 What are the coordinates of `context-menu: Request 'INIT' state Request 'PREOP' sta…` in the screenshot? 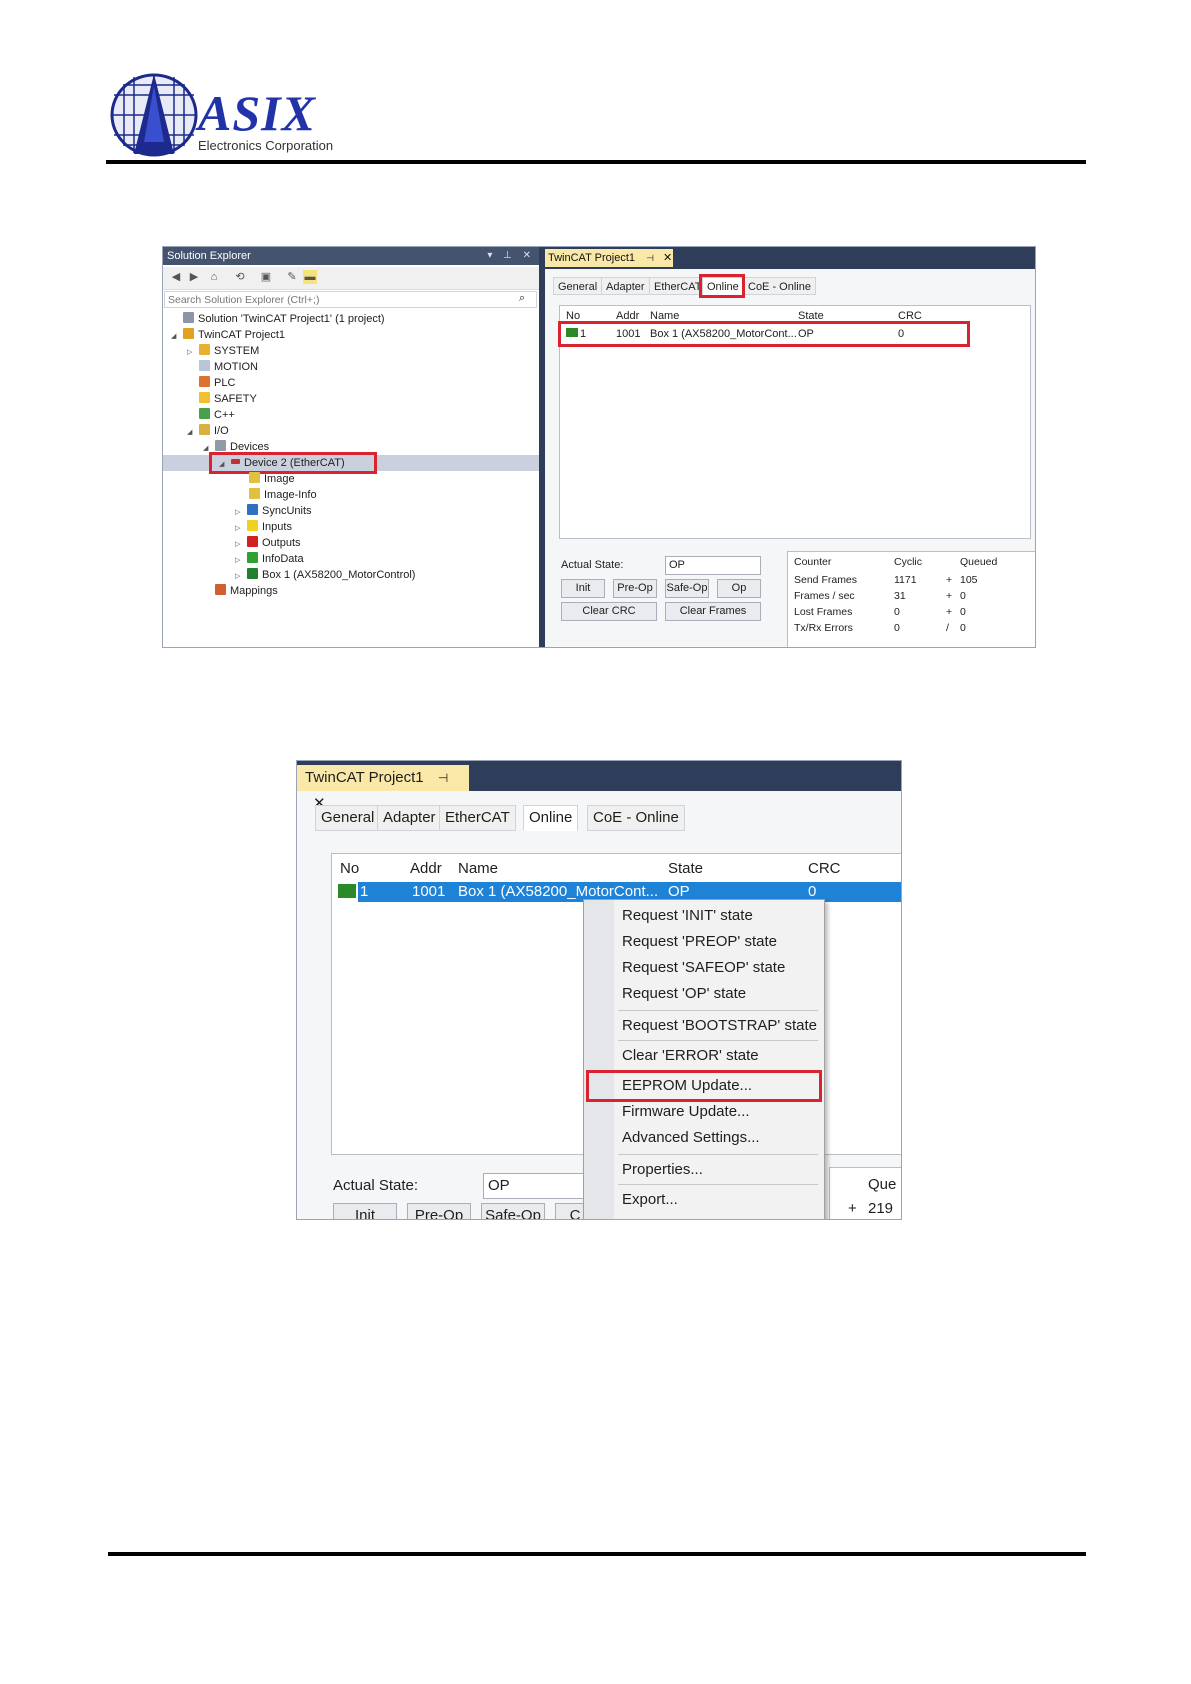 It's located at (704, 1059).